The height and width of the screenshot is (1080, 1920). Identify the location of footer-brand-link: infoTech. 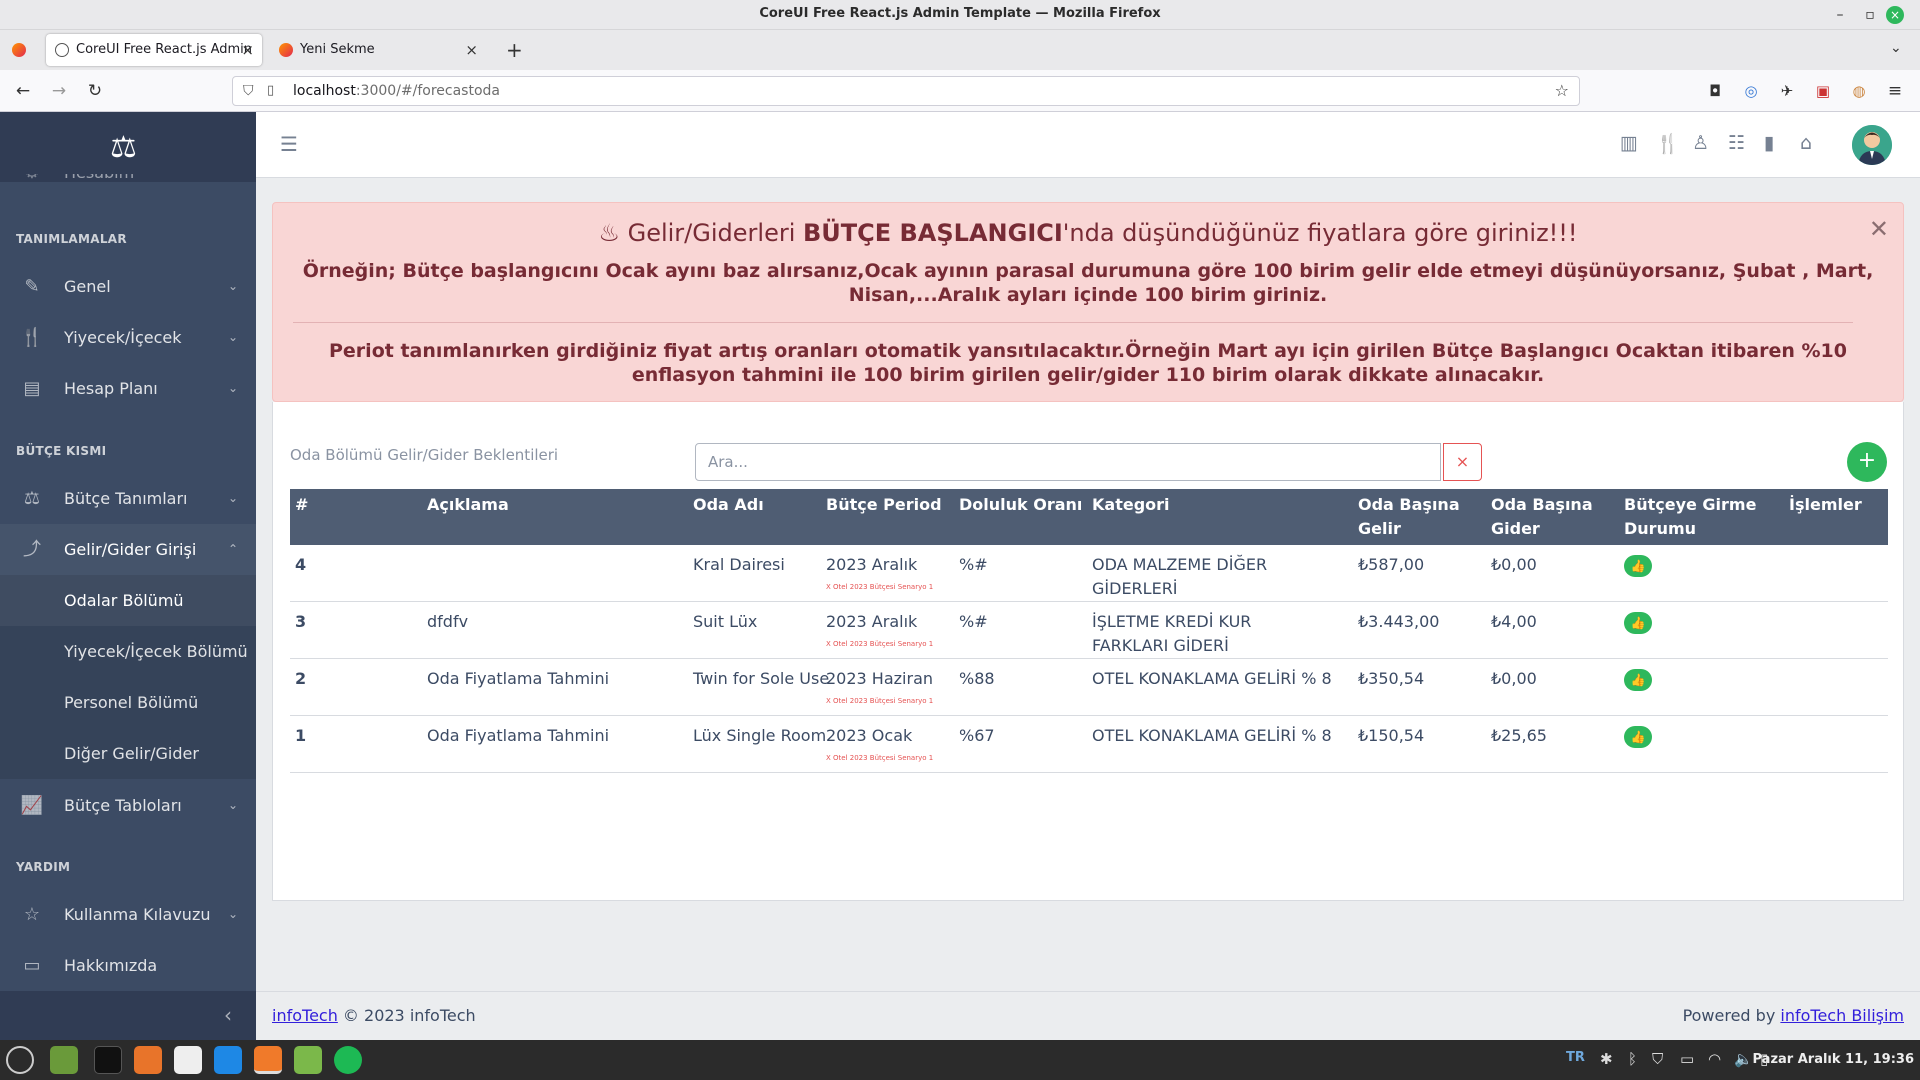
(305, 1015).